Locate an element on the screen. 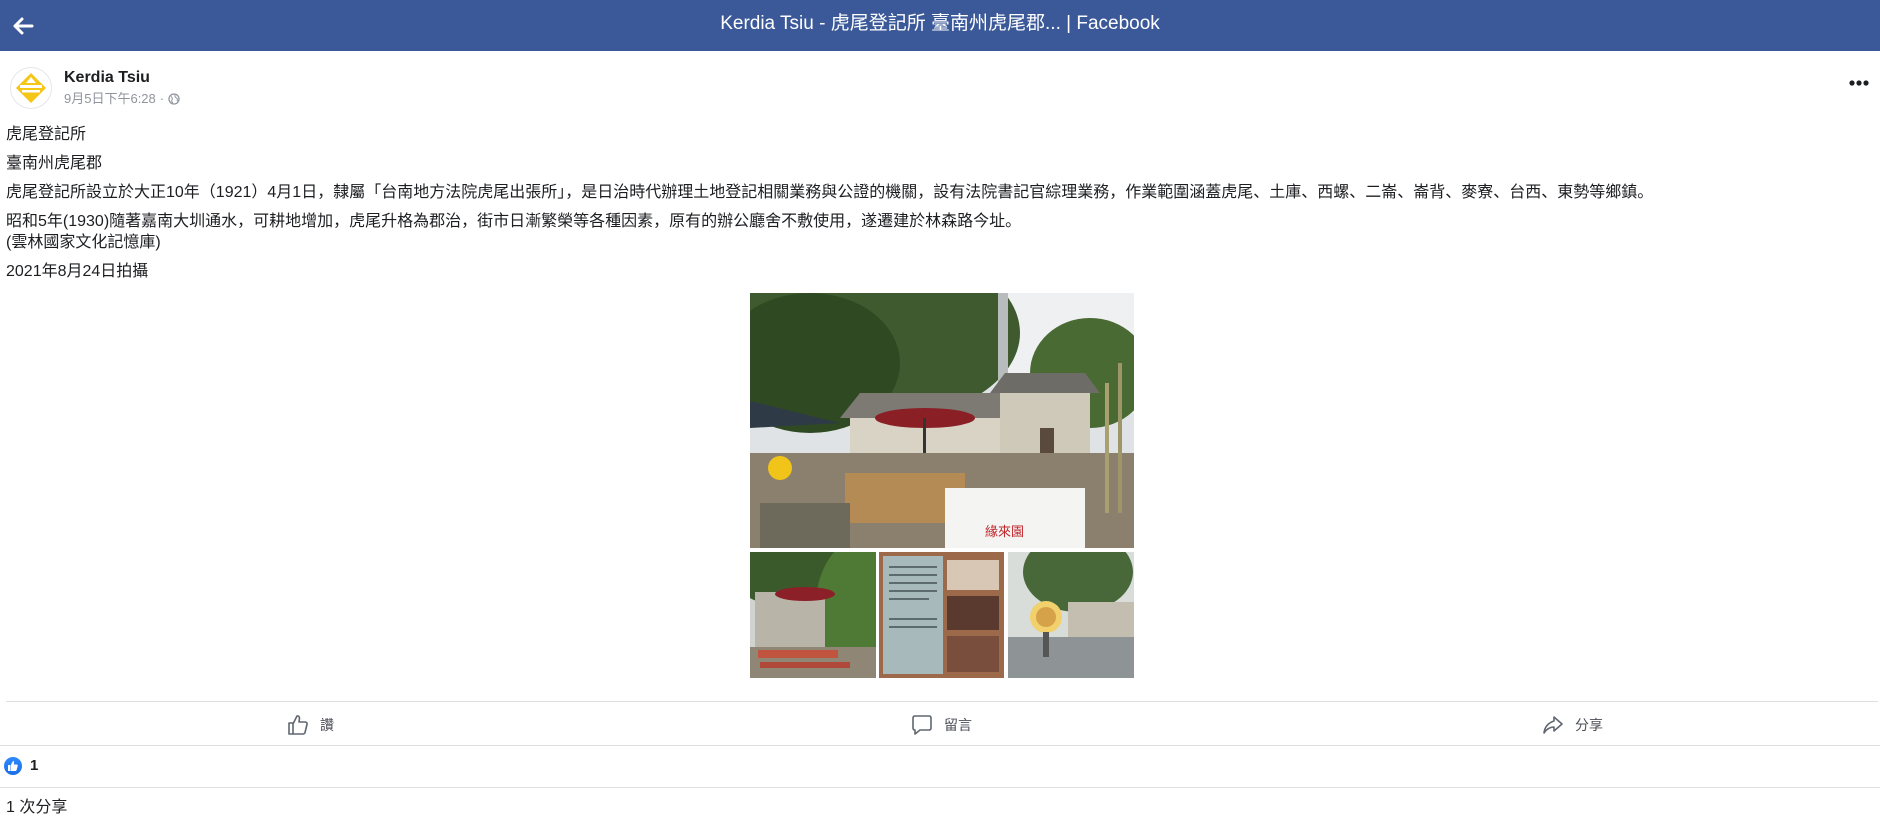  logo-icon is located at coordinates (31, 88).